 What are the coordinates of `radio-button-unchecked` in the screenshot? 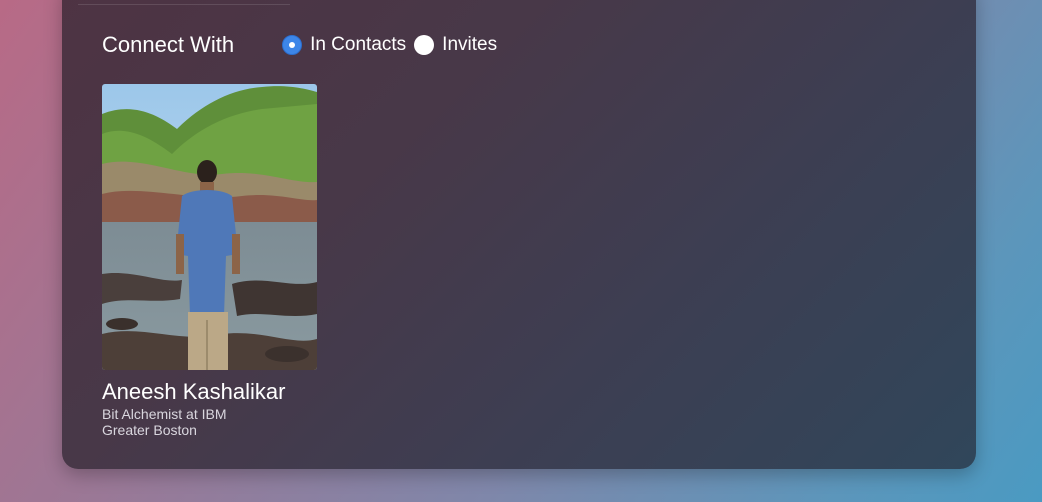 It's located at (424, 45).